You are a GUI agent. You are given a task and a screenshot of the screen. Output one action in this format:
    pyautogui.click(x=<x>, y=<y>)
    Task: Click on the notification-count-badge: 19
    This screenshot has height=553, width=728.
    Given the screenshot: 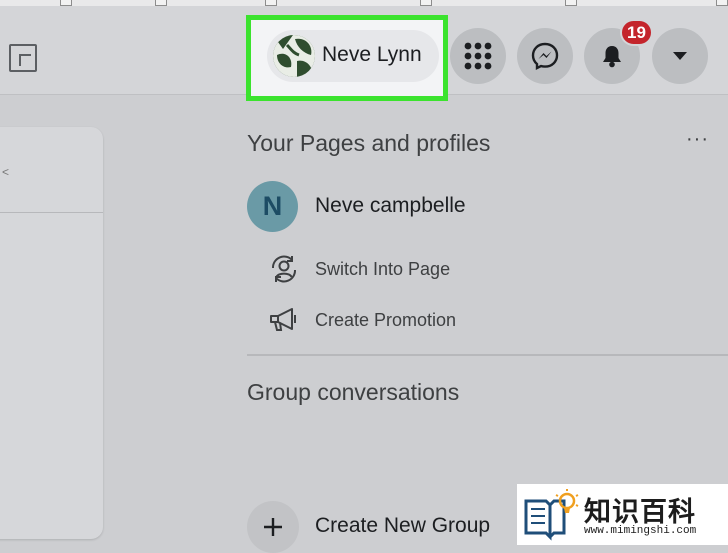 What is the action you would take?
    pyautogui.click(x=636, y=32)
    